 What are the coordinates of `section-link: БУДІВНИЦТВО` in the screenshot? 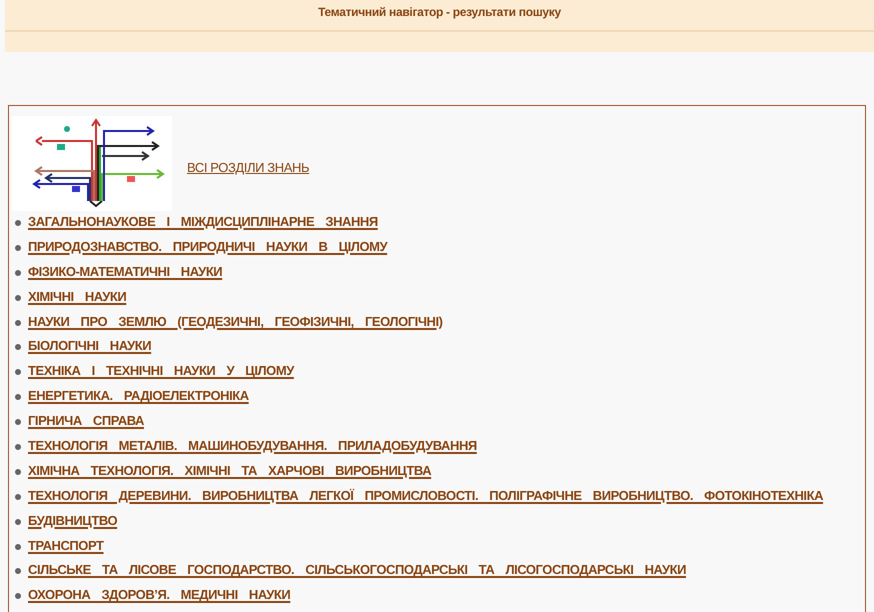 It's located at (73, 521).